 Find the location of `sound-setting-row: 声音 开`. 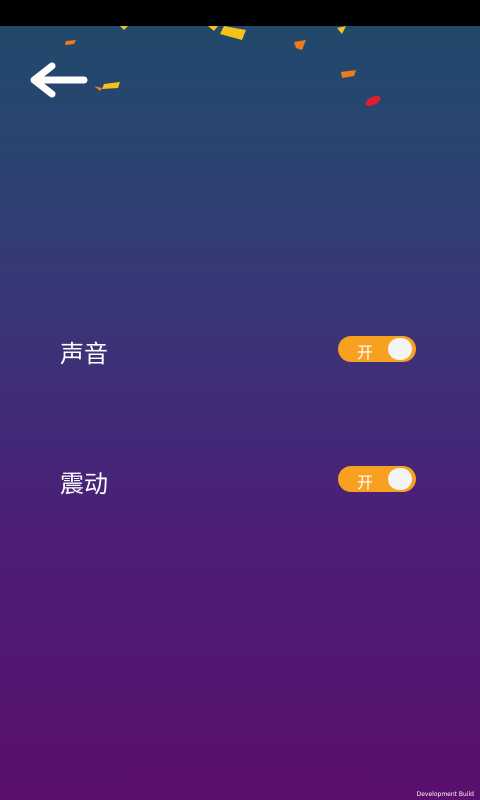

sound-setting-row: 声音 开 is located at coordinates (240, 348).